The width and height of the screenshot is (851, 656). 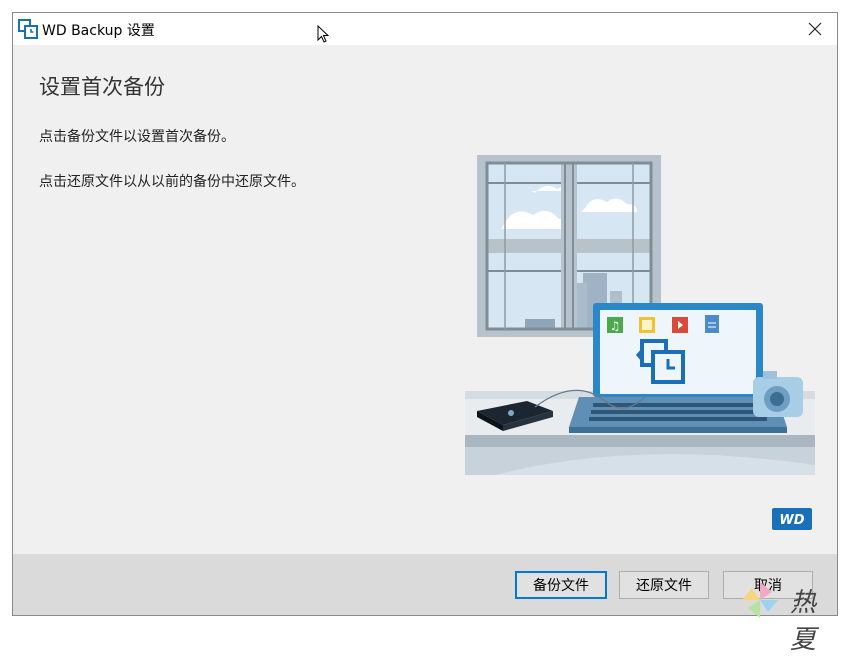 What do you see at coordinates (102, 87) in the screenshot?
I see `page-title: 设置首次备份` at bounding box center [102, 87].